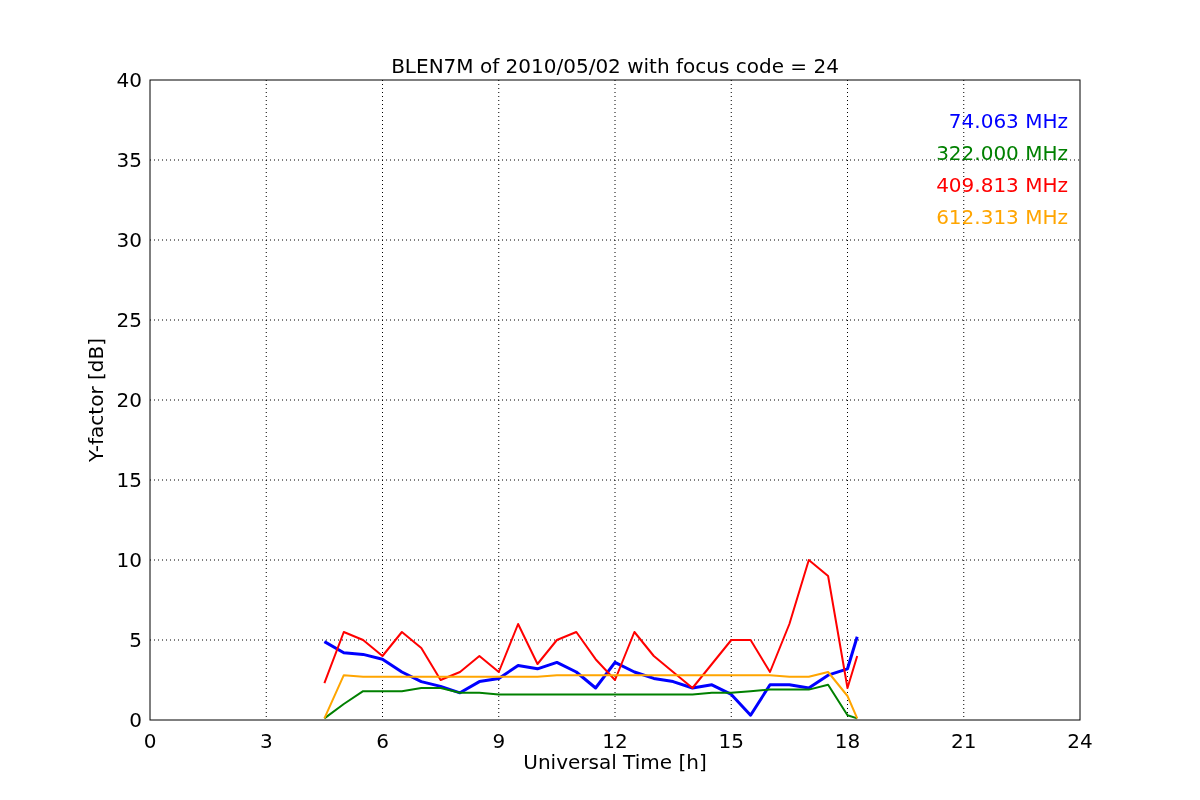 Image resolution: width=1200 pixels, height=800 pixels. Describe the element at coordinates (847, 741) in the screenshot. I see `x-tick-label: 18` at that location.